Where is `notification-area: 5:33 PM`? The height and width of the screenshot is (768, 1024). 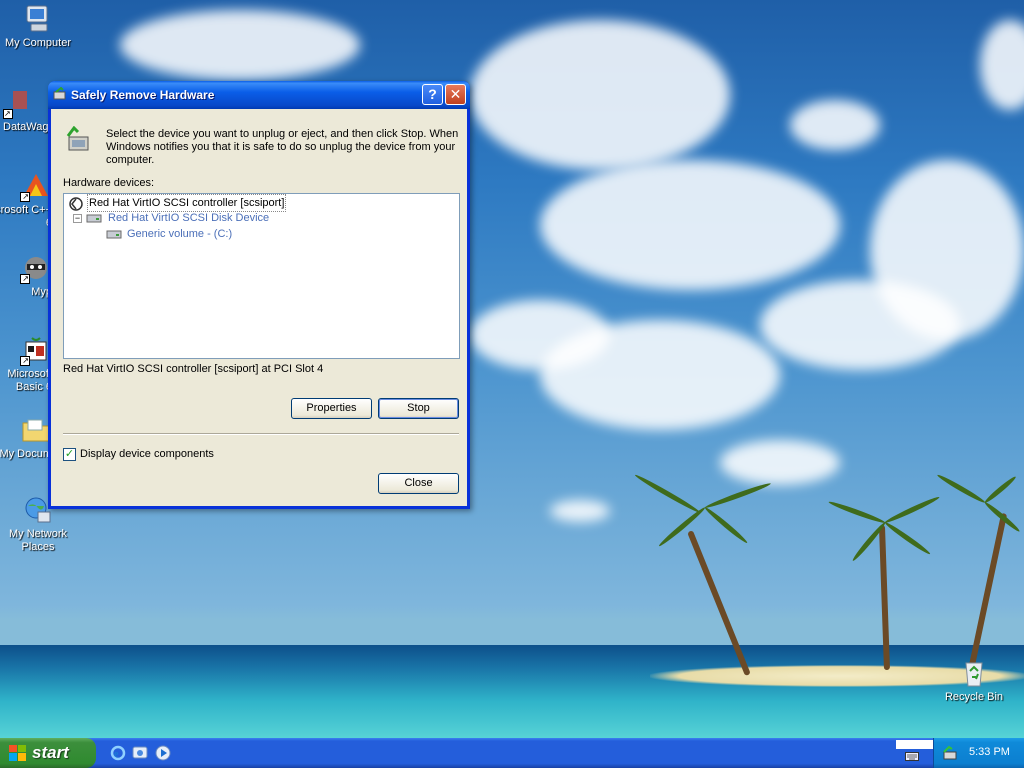
notification-area: 5:33 PM is located at coordinates (978, 753).